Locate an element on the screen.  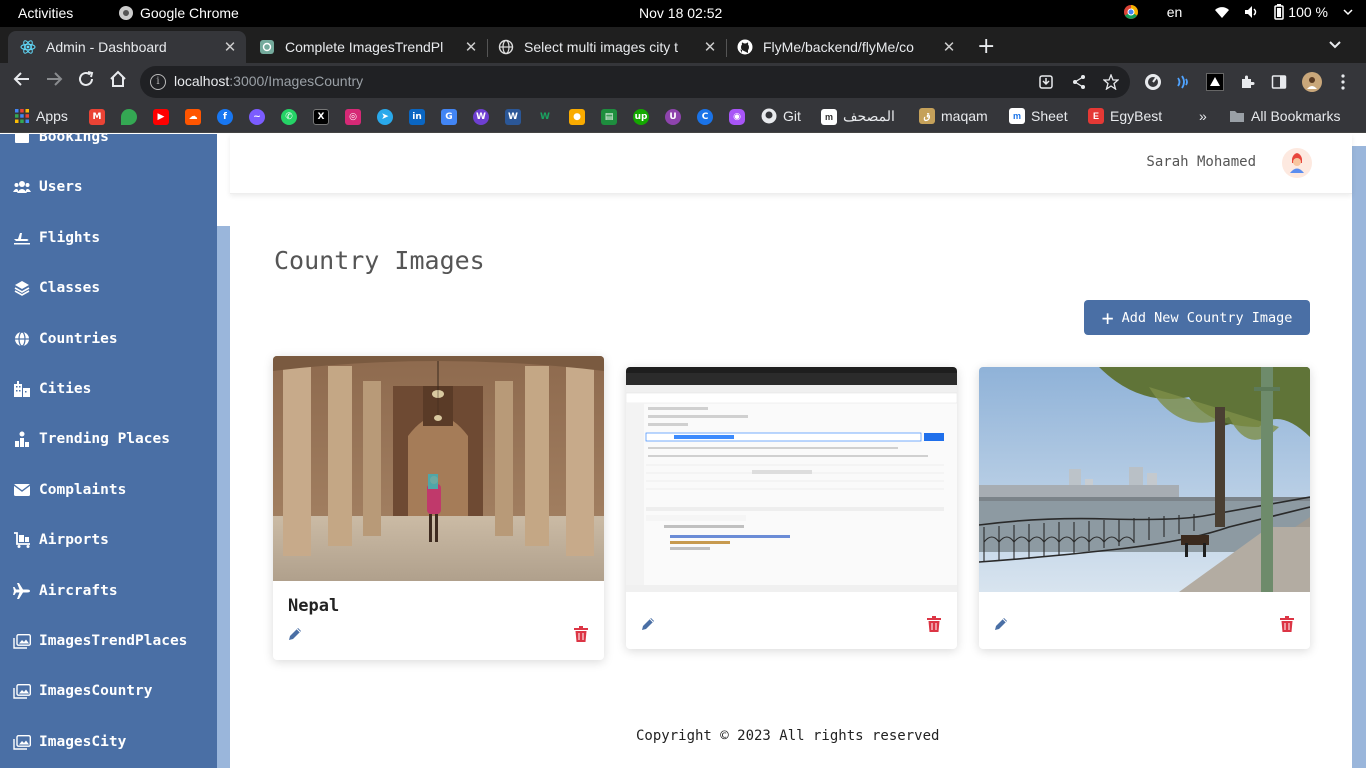
extension-bookmark-icon: U is located at coordinates (673, 117).